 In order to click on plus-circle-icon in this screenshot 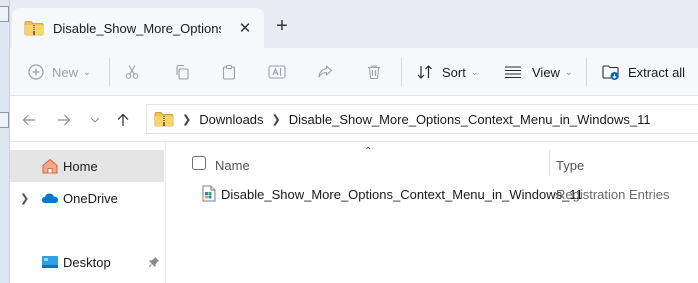, I will do `click(36, 72)`.